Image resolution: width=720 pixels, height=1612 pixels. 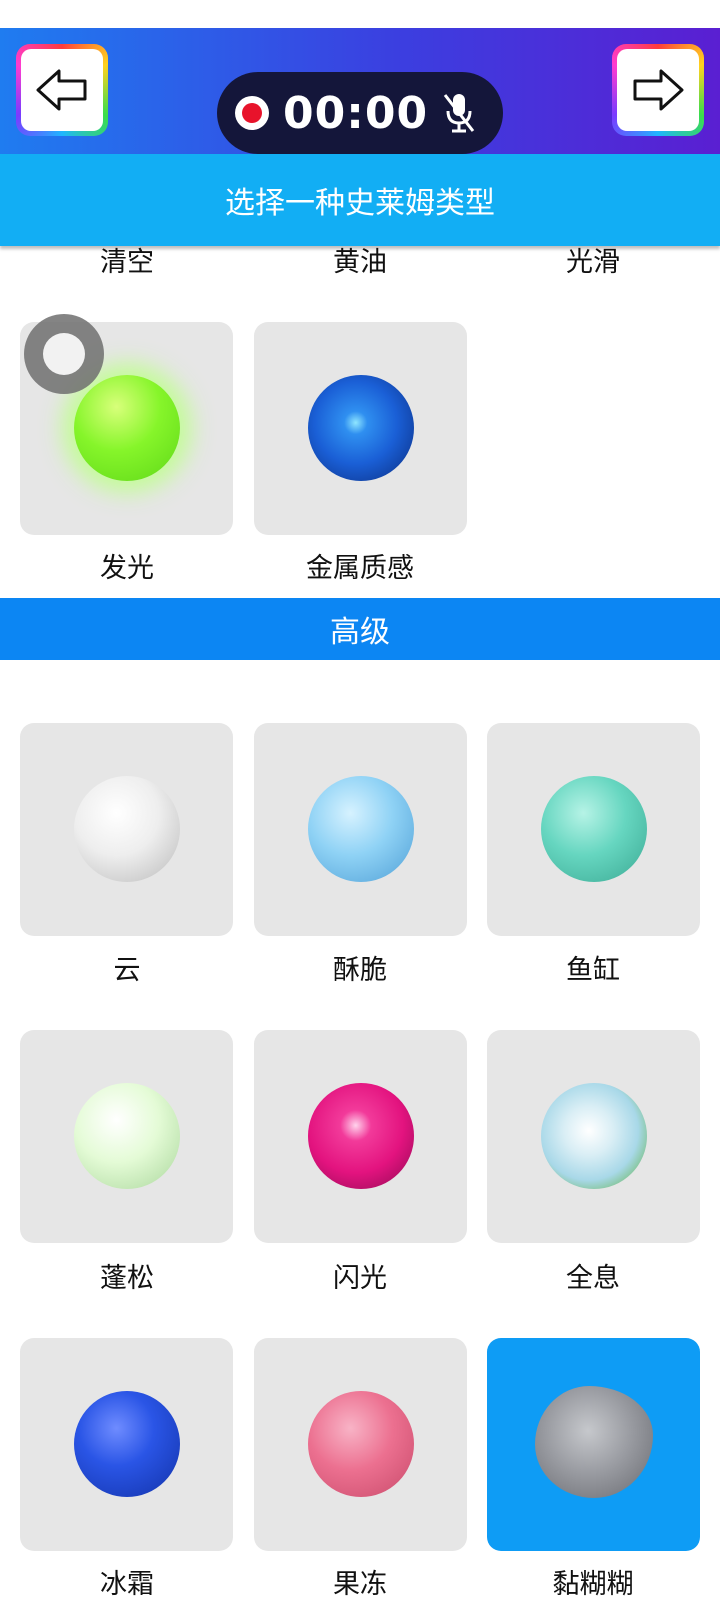 I want to click on slime-type-label: 黏糊糊, so click(x=593, y=1584).